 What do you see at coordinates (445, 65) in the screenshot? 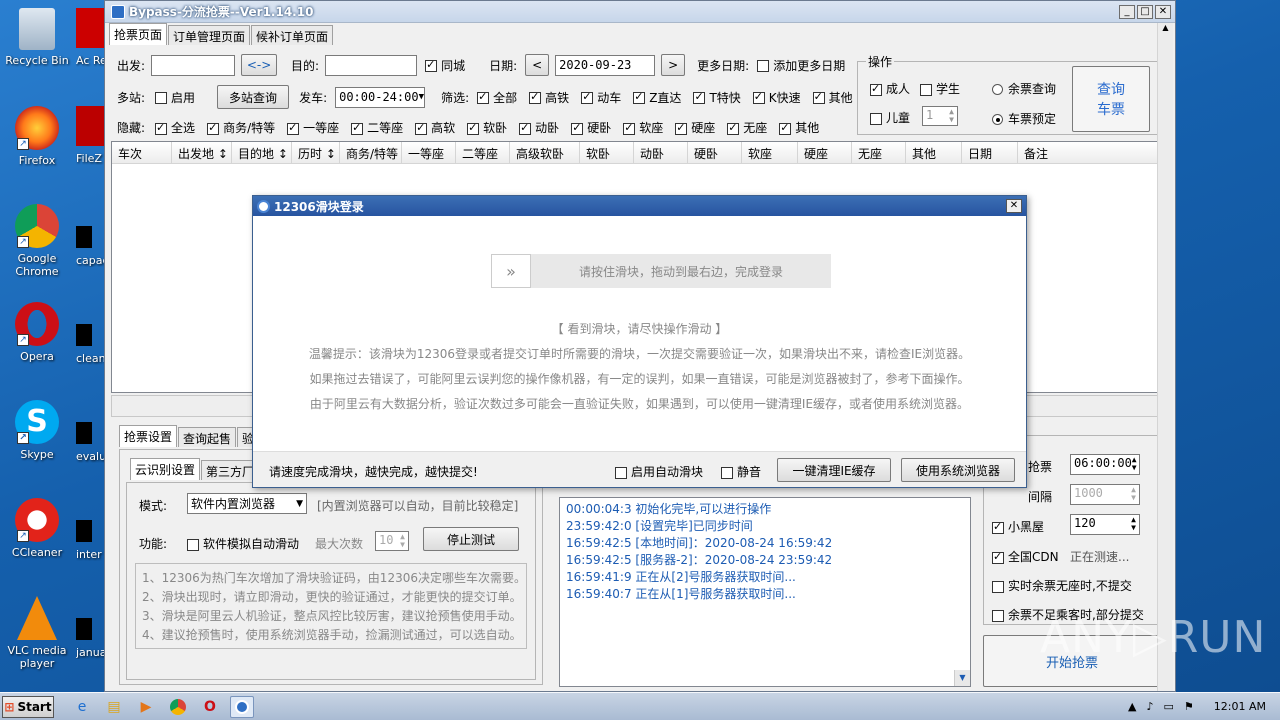
I see `same-city-checkbox: 同城` at bounding box center [445, 65].